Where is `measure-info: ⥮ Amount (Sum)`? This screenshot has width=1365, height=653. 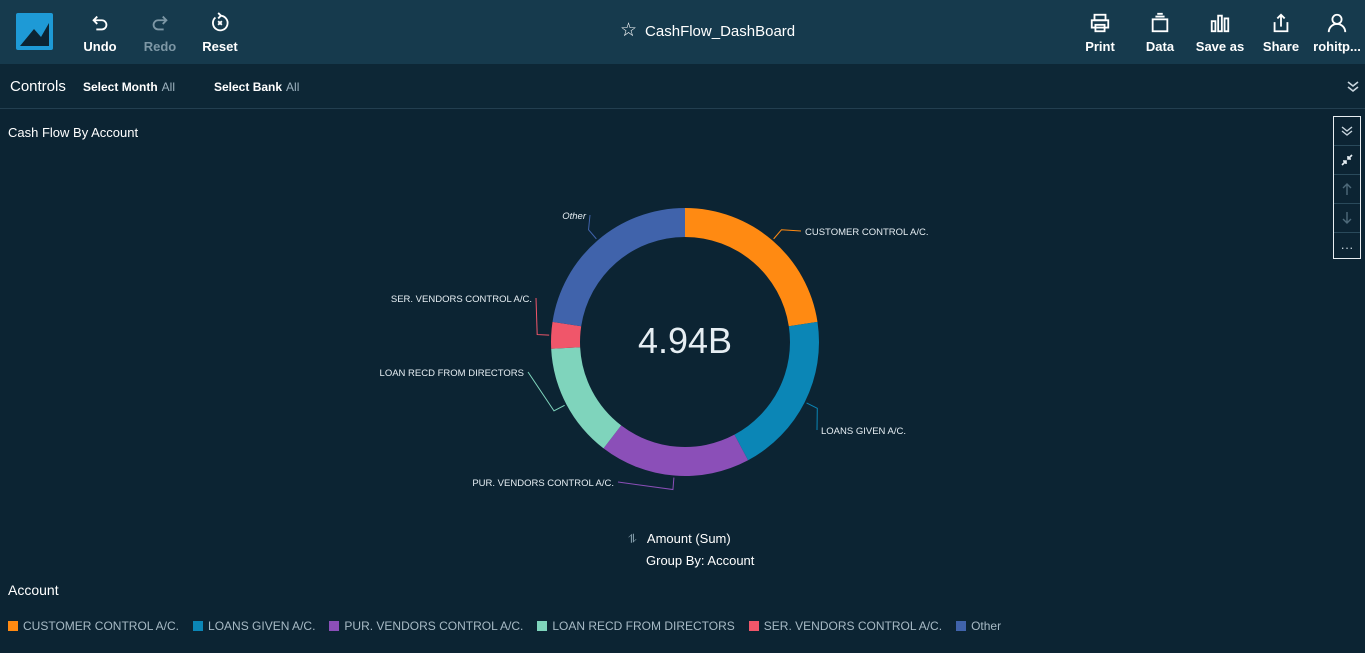
measure-info: ⥮ Amount (Sum) is located at coordinates (679, 539).